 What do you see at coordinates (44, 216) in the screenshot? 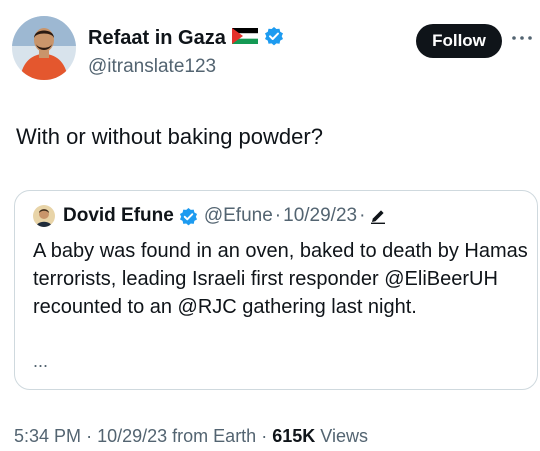
I see `quoted-author-avatar` at bounding box center [44, 216].